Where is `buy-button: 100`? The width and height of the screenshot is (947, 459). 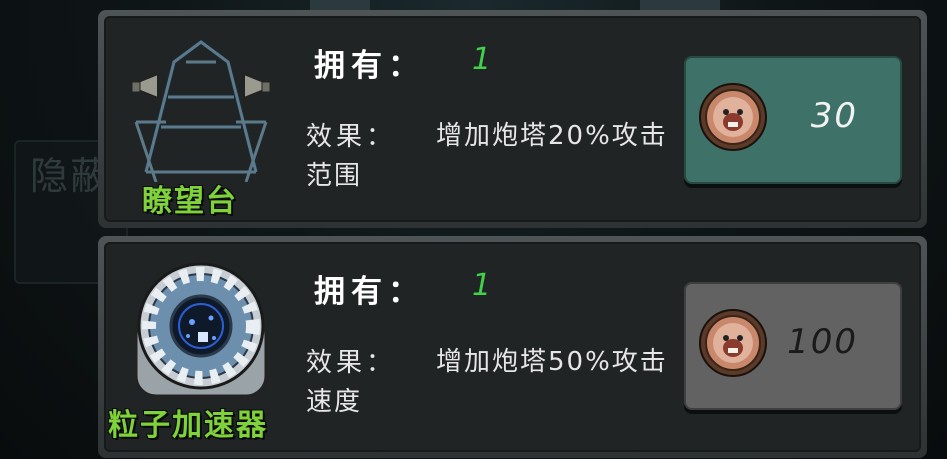 buy-button: 100 is located at coordinates (793, 346).